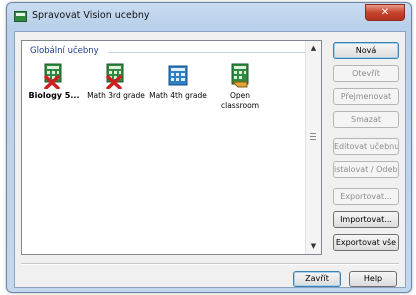 Image resolution: width=416 pixels, height=295 pixels. Describe the element at coordinates (313, 138) in the screenshot. I see `scroll-thumb` at that location.